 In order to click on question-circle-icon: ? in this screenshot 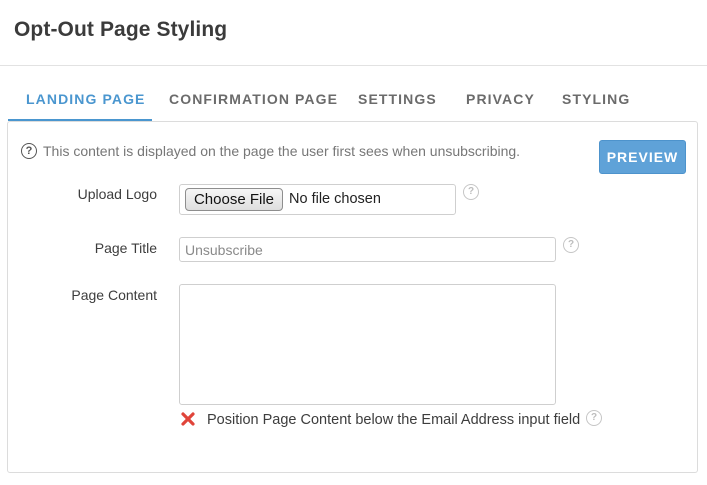, I will do `click(29, 151)`.